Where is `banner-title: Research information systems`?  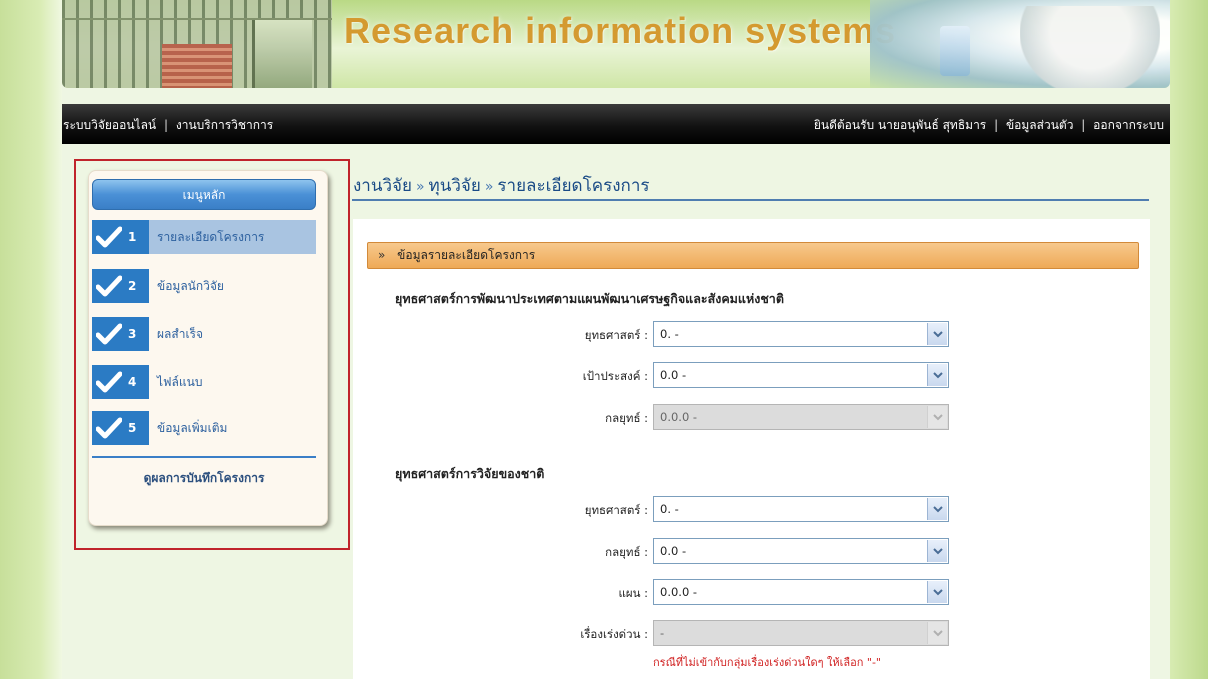 banner-title: Research information systems is located at coordinates (620, 30).